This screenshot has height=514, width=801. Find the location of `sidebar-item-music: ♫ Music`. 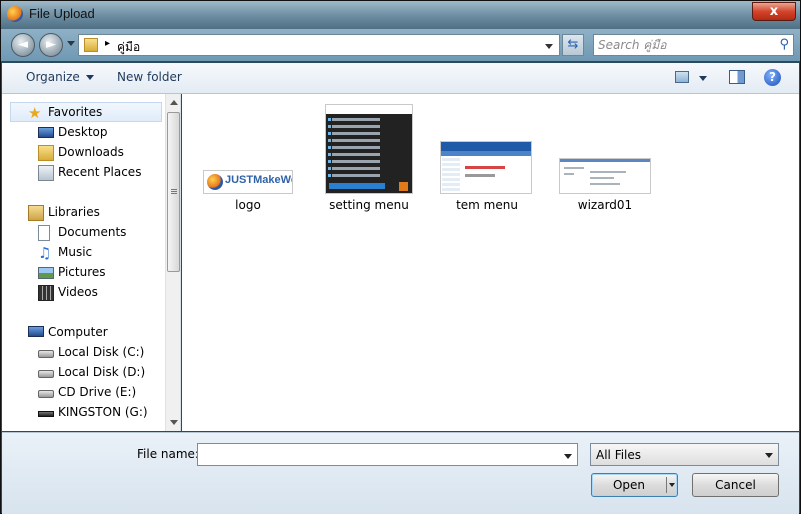

sidebar-item-music: ♫ Music is located at coordinates (83, 253).